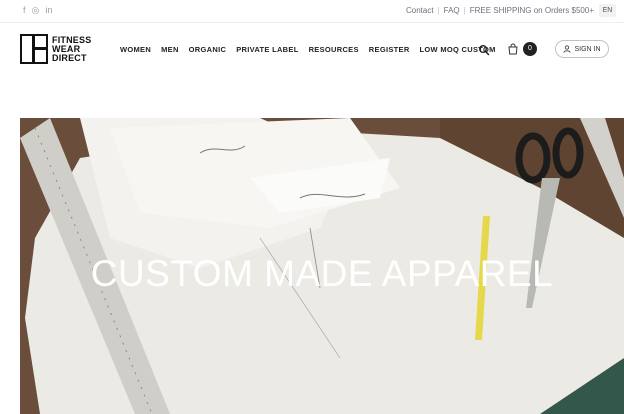 The image size is (624, 414). Describe the element at coordinates (71, 49) in the screenshot. I see `logo-text: FITNESS WEAR DIRECT` at that location.